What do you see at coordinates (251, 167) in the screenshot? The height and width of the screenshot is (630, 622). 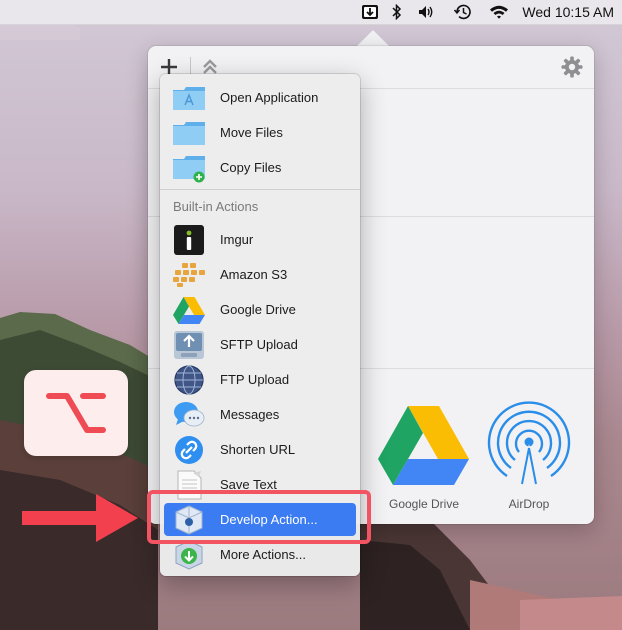 I see `menu-item-label: Copy Files` at bounding box center [251, 167].